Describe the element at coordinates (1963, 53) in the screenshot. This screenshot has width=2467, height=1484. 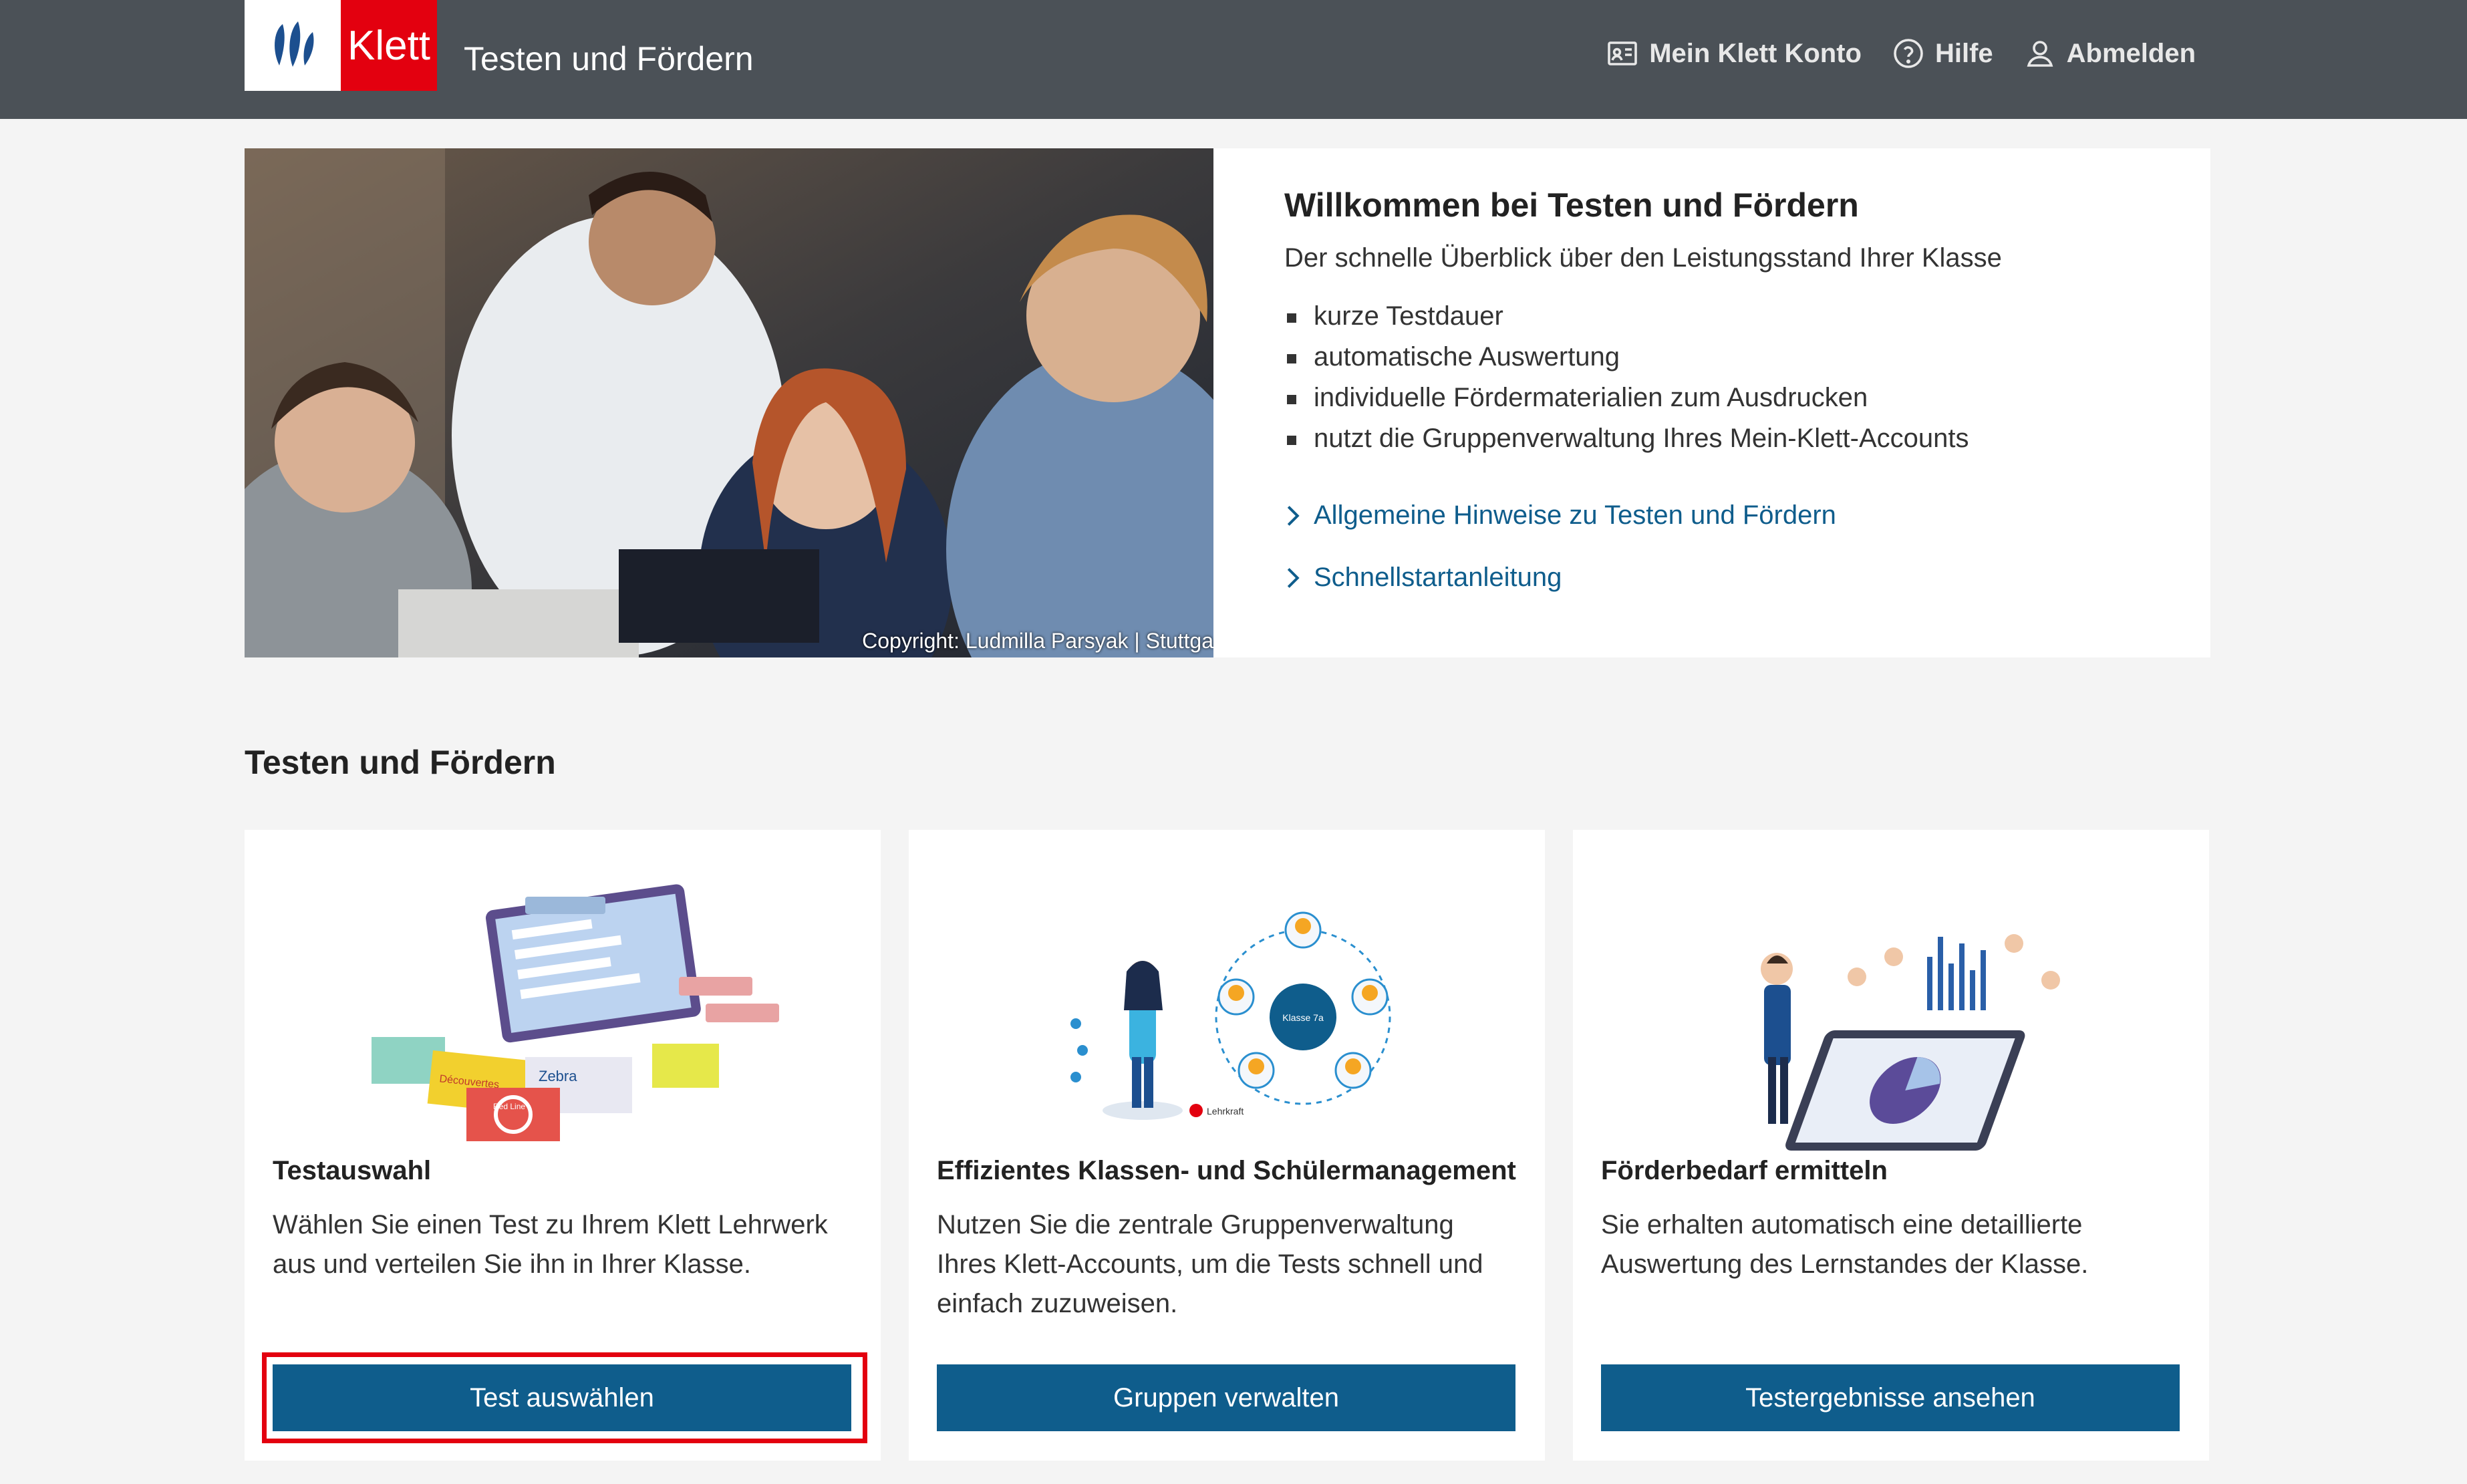
I see `nav-label: Hilfe` at that location.